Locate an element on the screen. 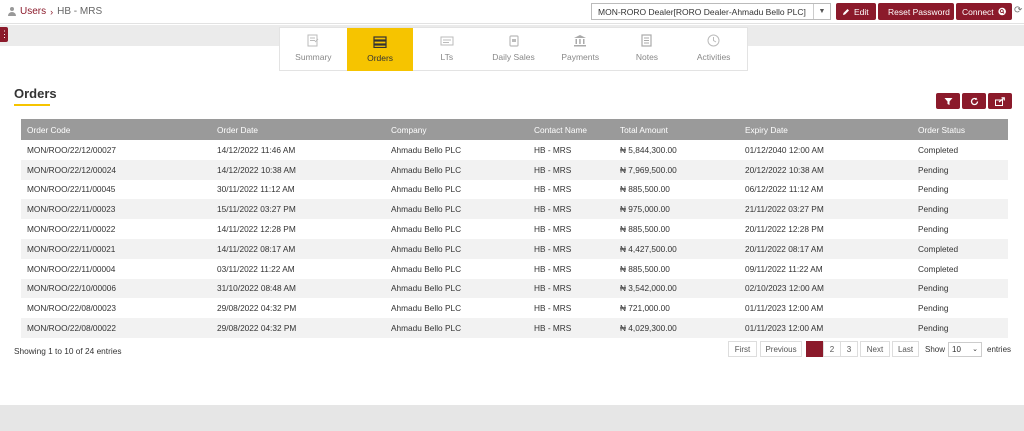 The image size is (1024, 431). chevron-down-icon: ⌄ is located at coordinates (975, 349).